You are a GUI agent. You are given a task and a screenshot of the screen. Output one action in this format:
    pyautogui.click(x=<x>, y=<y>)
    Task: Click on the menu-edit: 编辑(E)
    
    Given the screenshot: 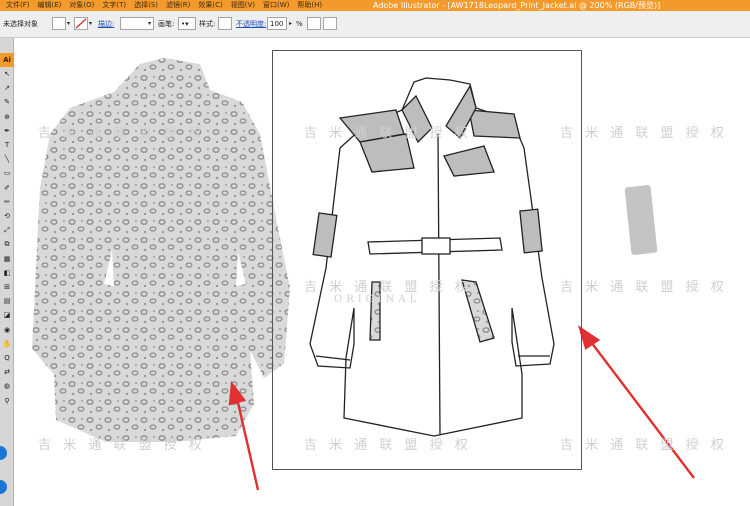 What is the action you would take?
    pyautogui.click(x=50, y=5)
    